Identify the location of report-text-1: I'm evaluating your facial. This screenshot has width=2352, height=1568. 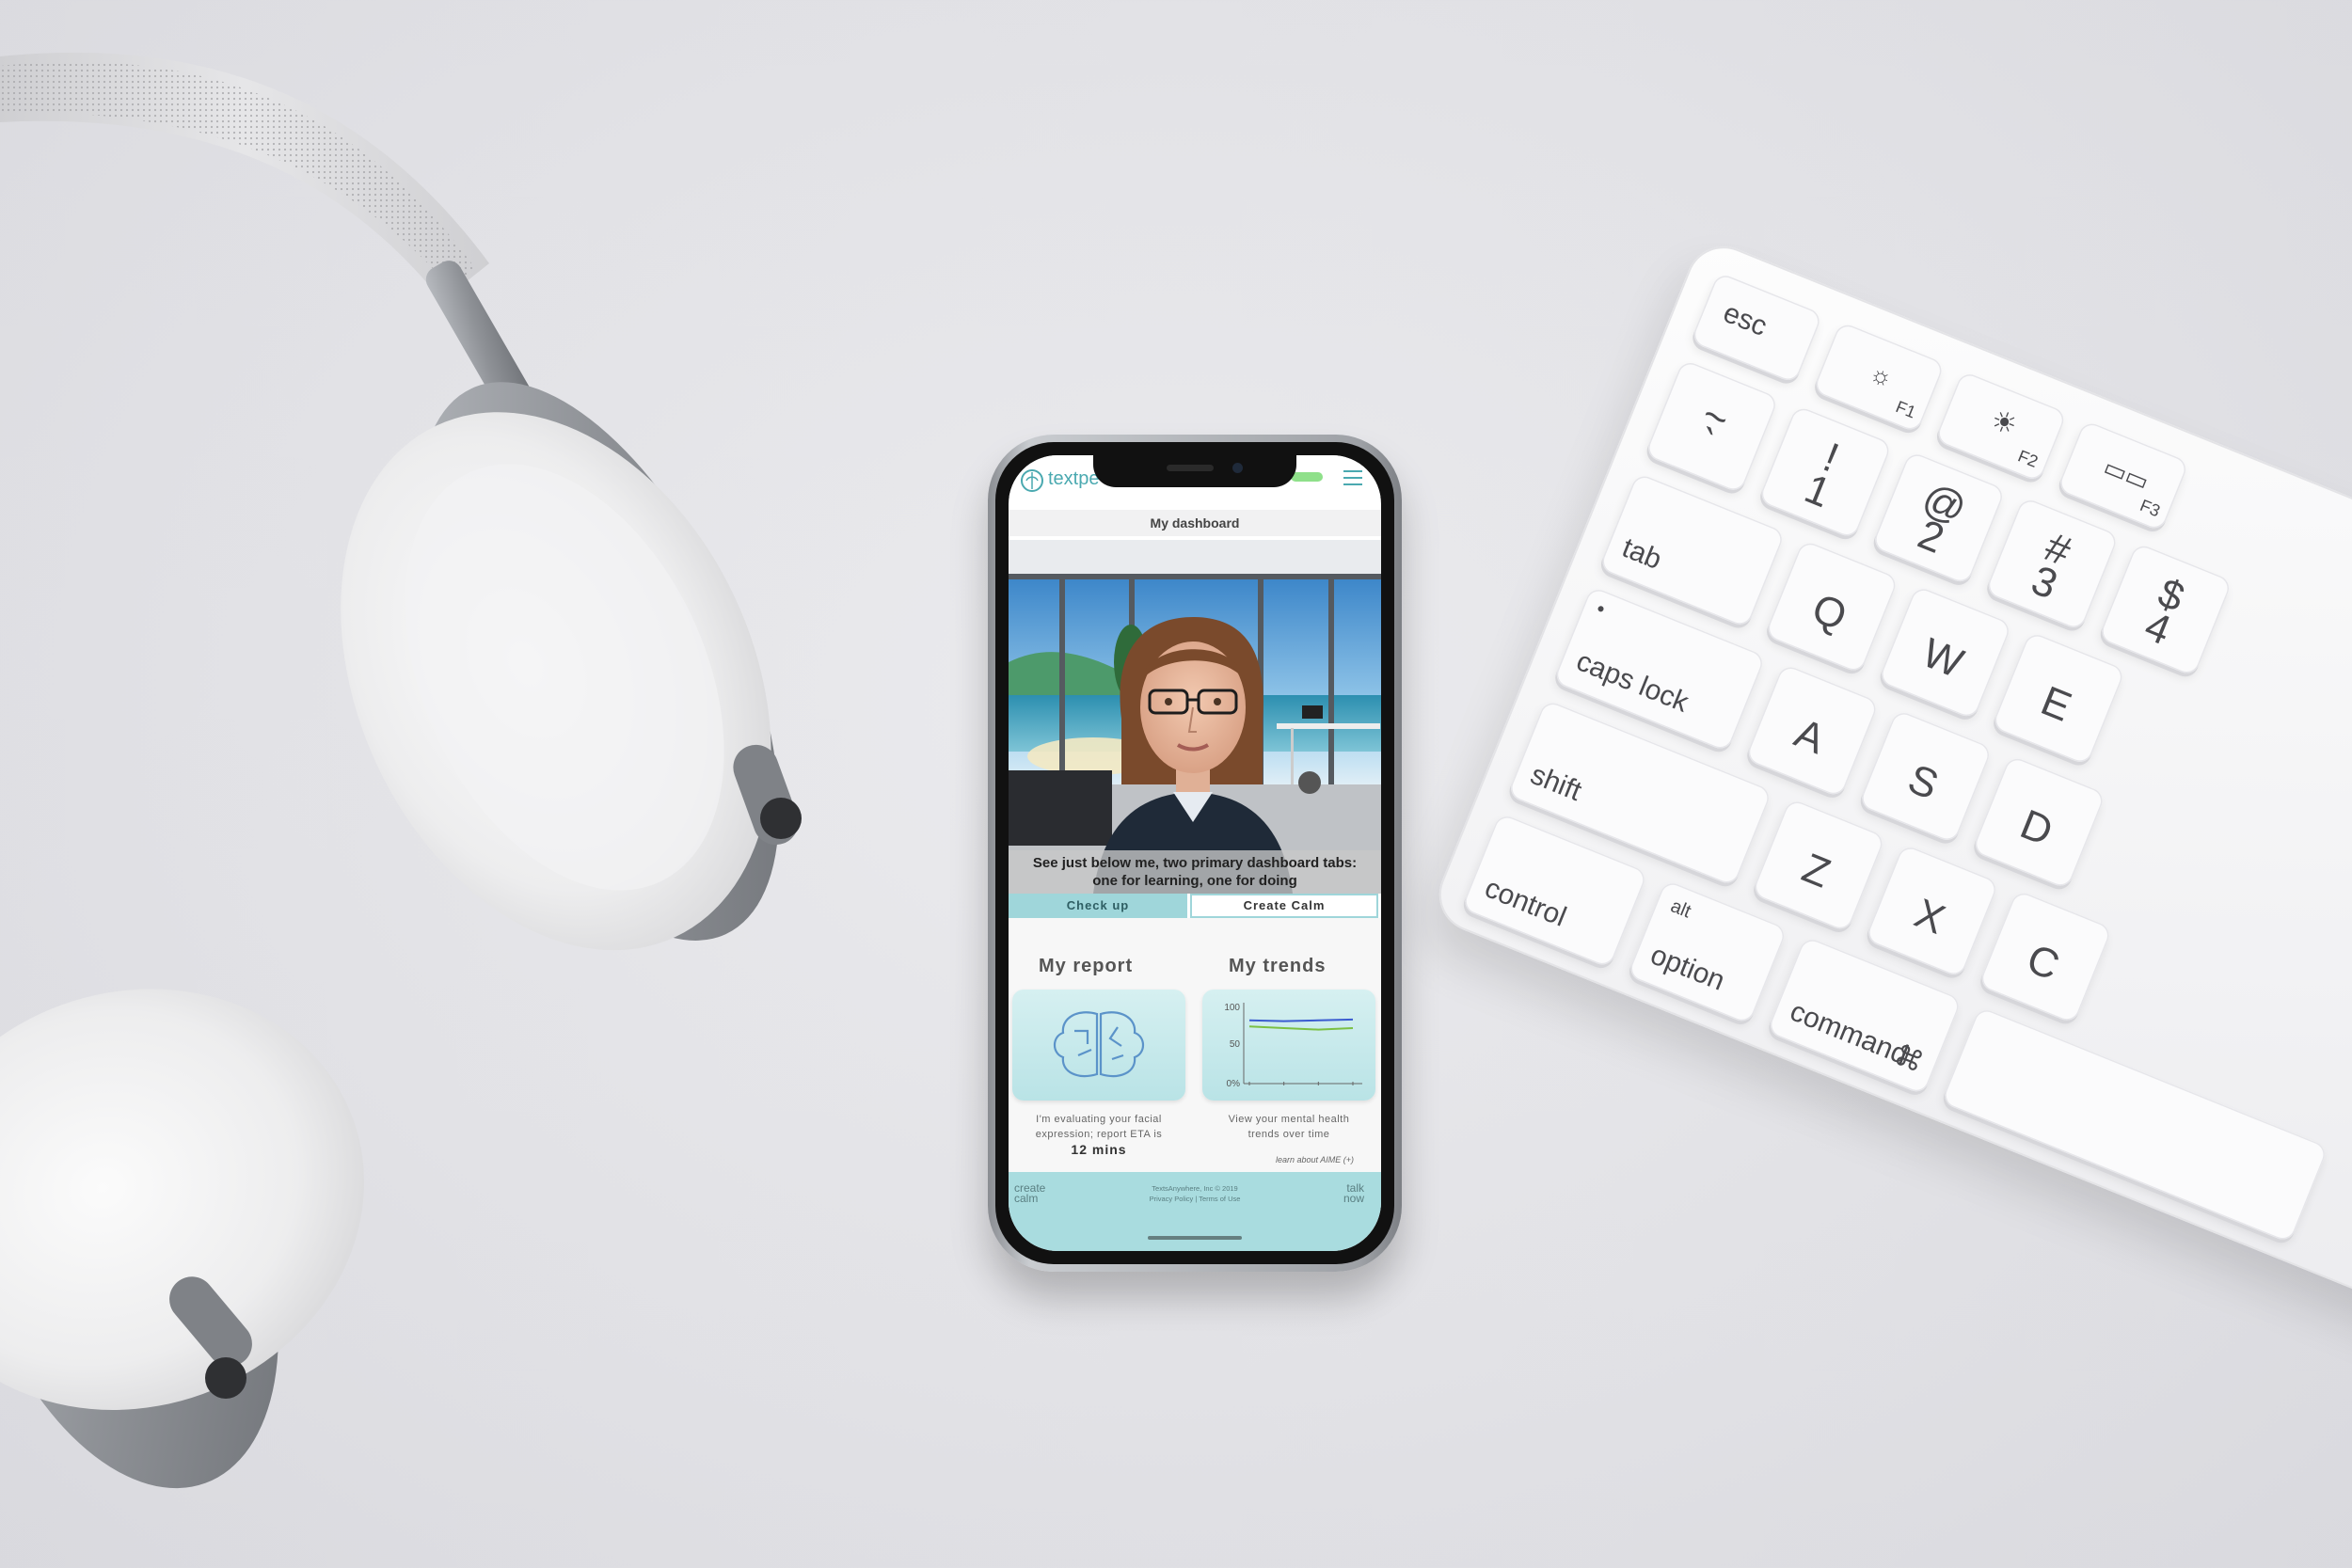
(1099, 1119).